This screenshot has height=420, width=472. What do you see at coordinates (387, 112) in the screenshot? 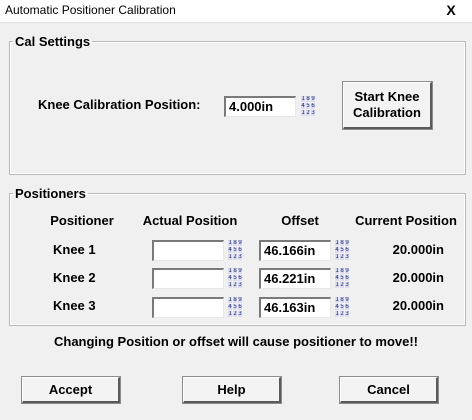
I see `start-button-line2: Calibration` at bounding box center [387, 112].